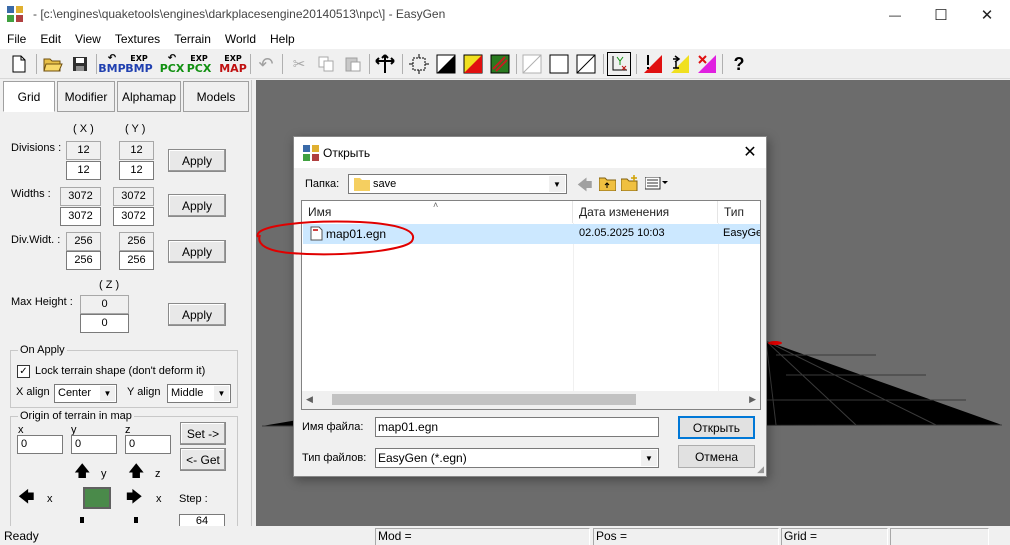 The height and width of the screenshot is (545, 1010). I want to click on export-map-button: EXP MAP, so click(233, 64).